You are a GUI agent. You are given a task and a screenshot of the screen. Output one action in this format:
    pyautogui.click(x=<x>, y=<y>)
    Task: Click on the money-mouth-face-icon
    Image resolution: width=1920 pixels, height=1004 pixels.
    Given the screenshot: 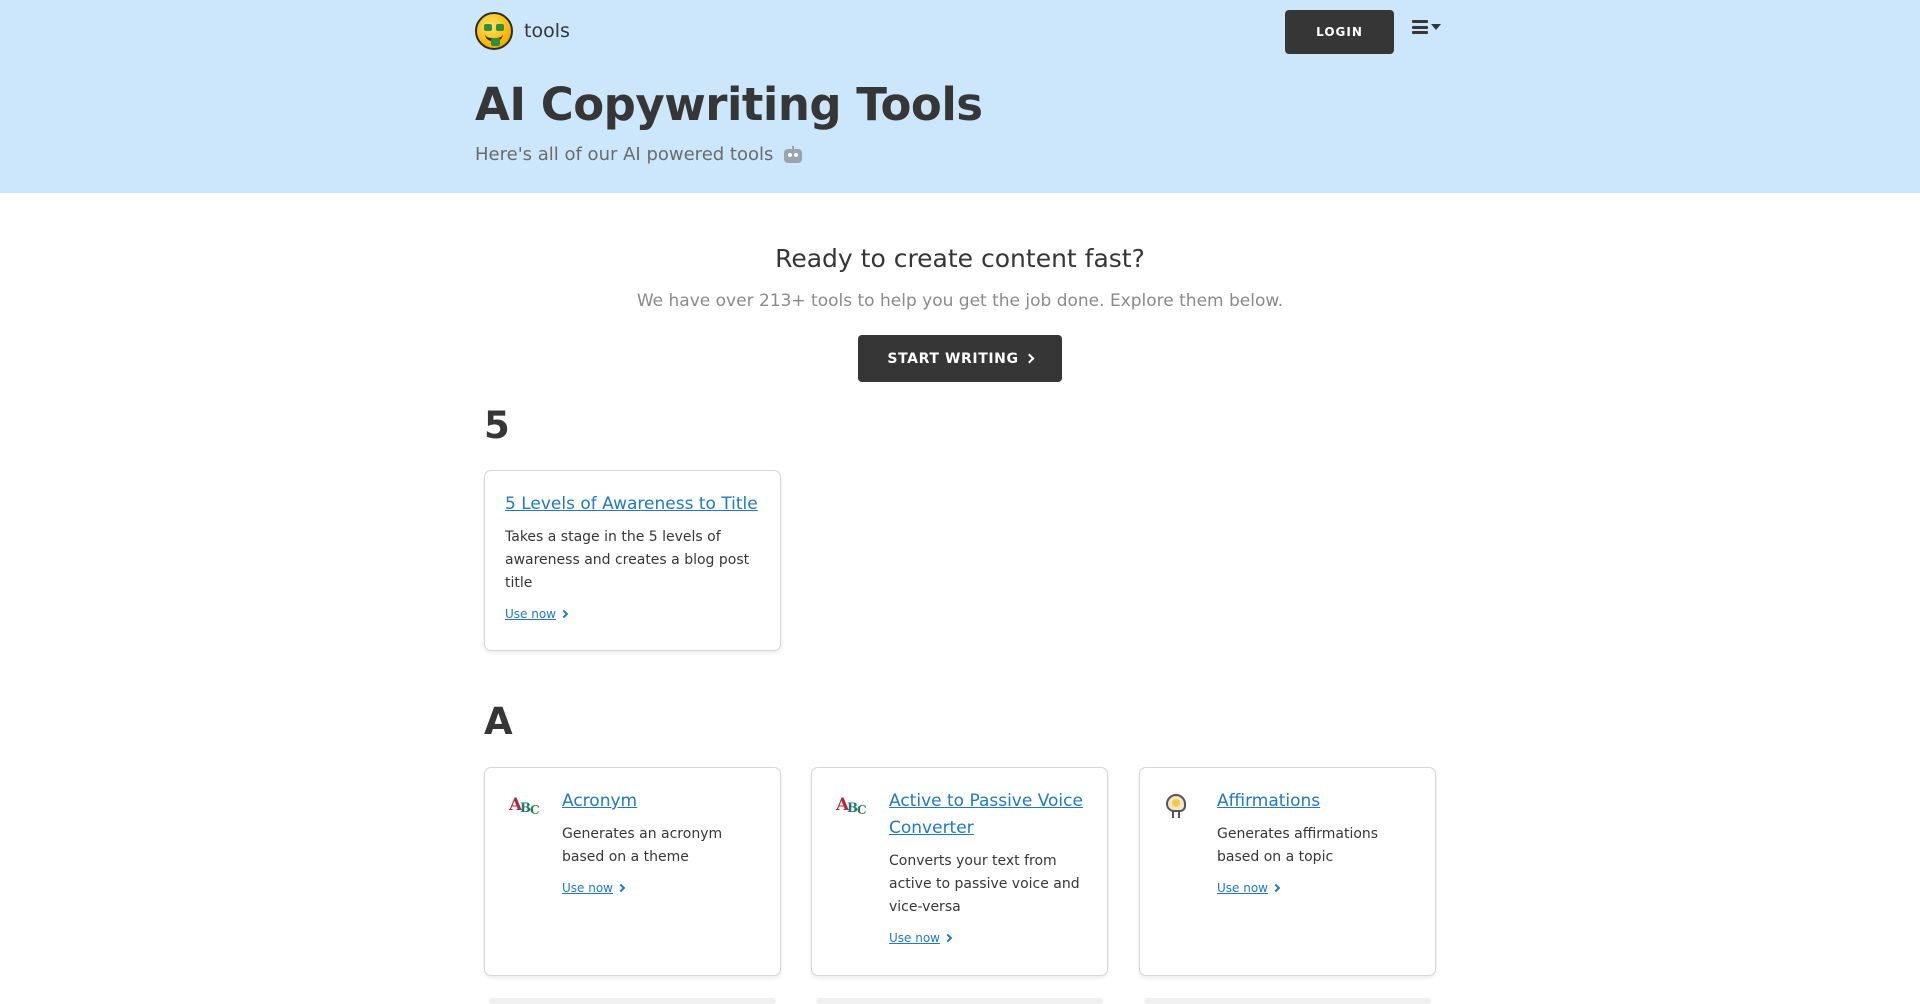 What is the action you would take?
    pyautogui.click(x=494, y=31)
    